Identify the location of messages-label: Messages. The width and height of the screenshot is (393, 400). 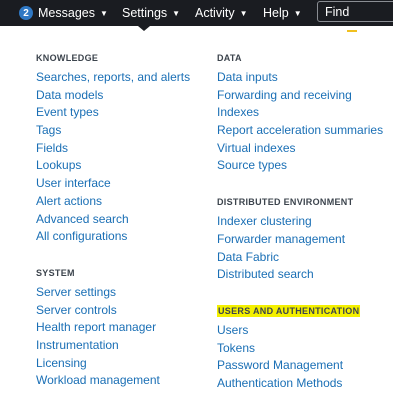
(66, 13).